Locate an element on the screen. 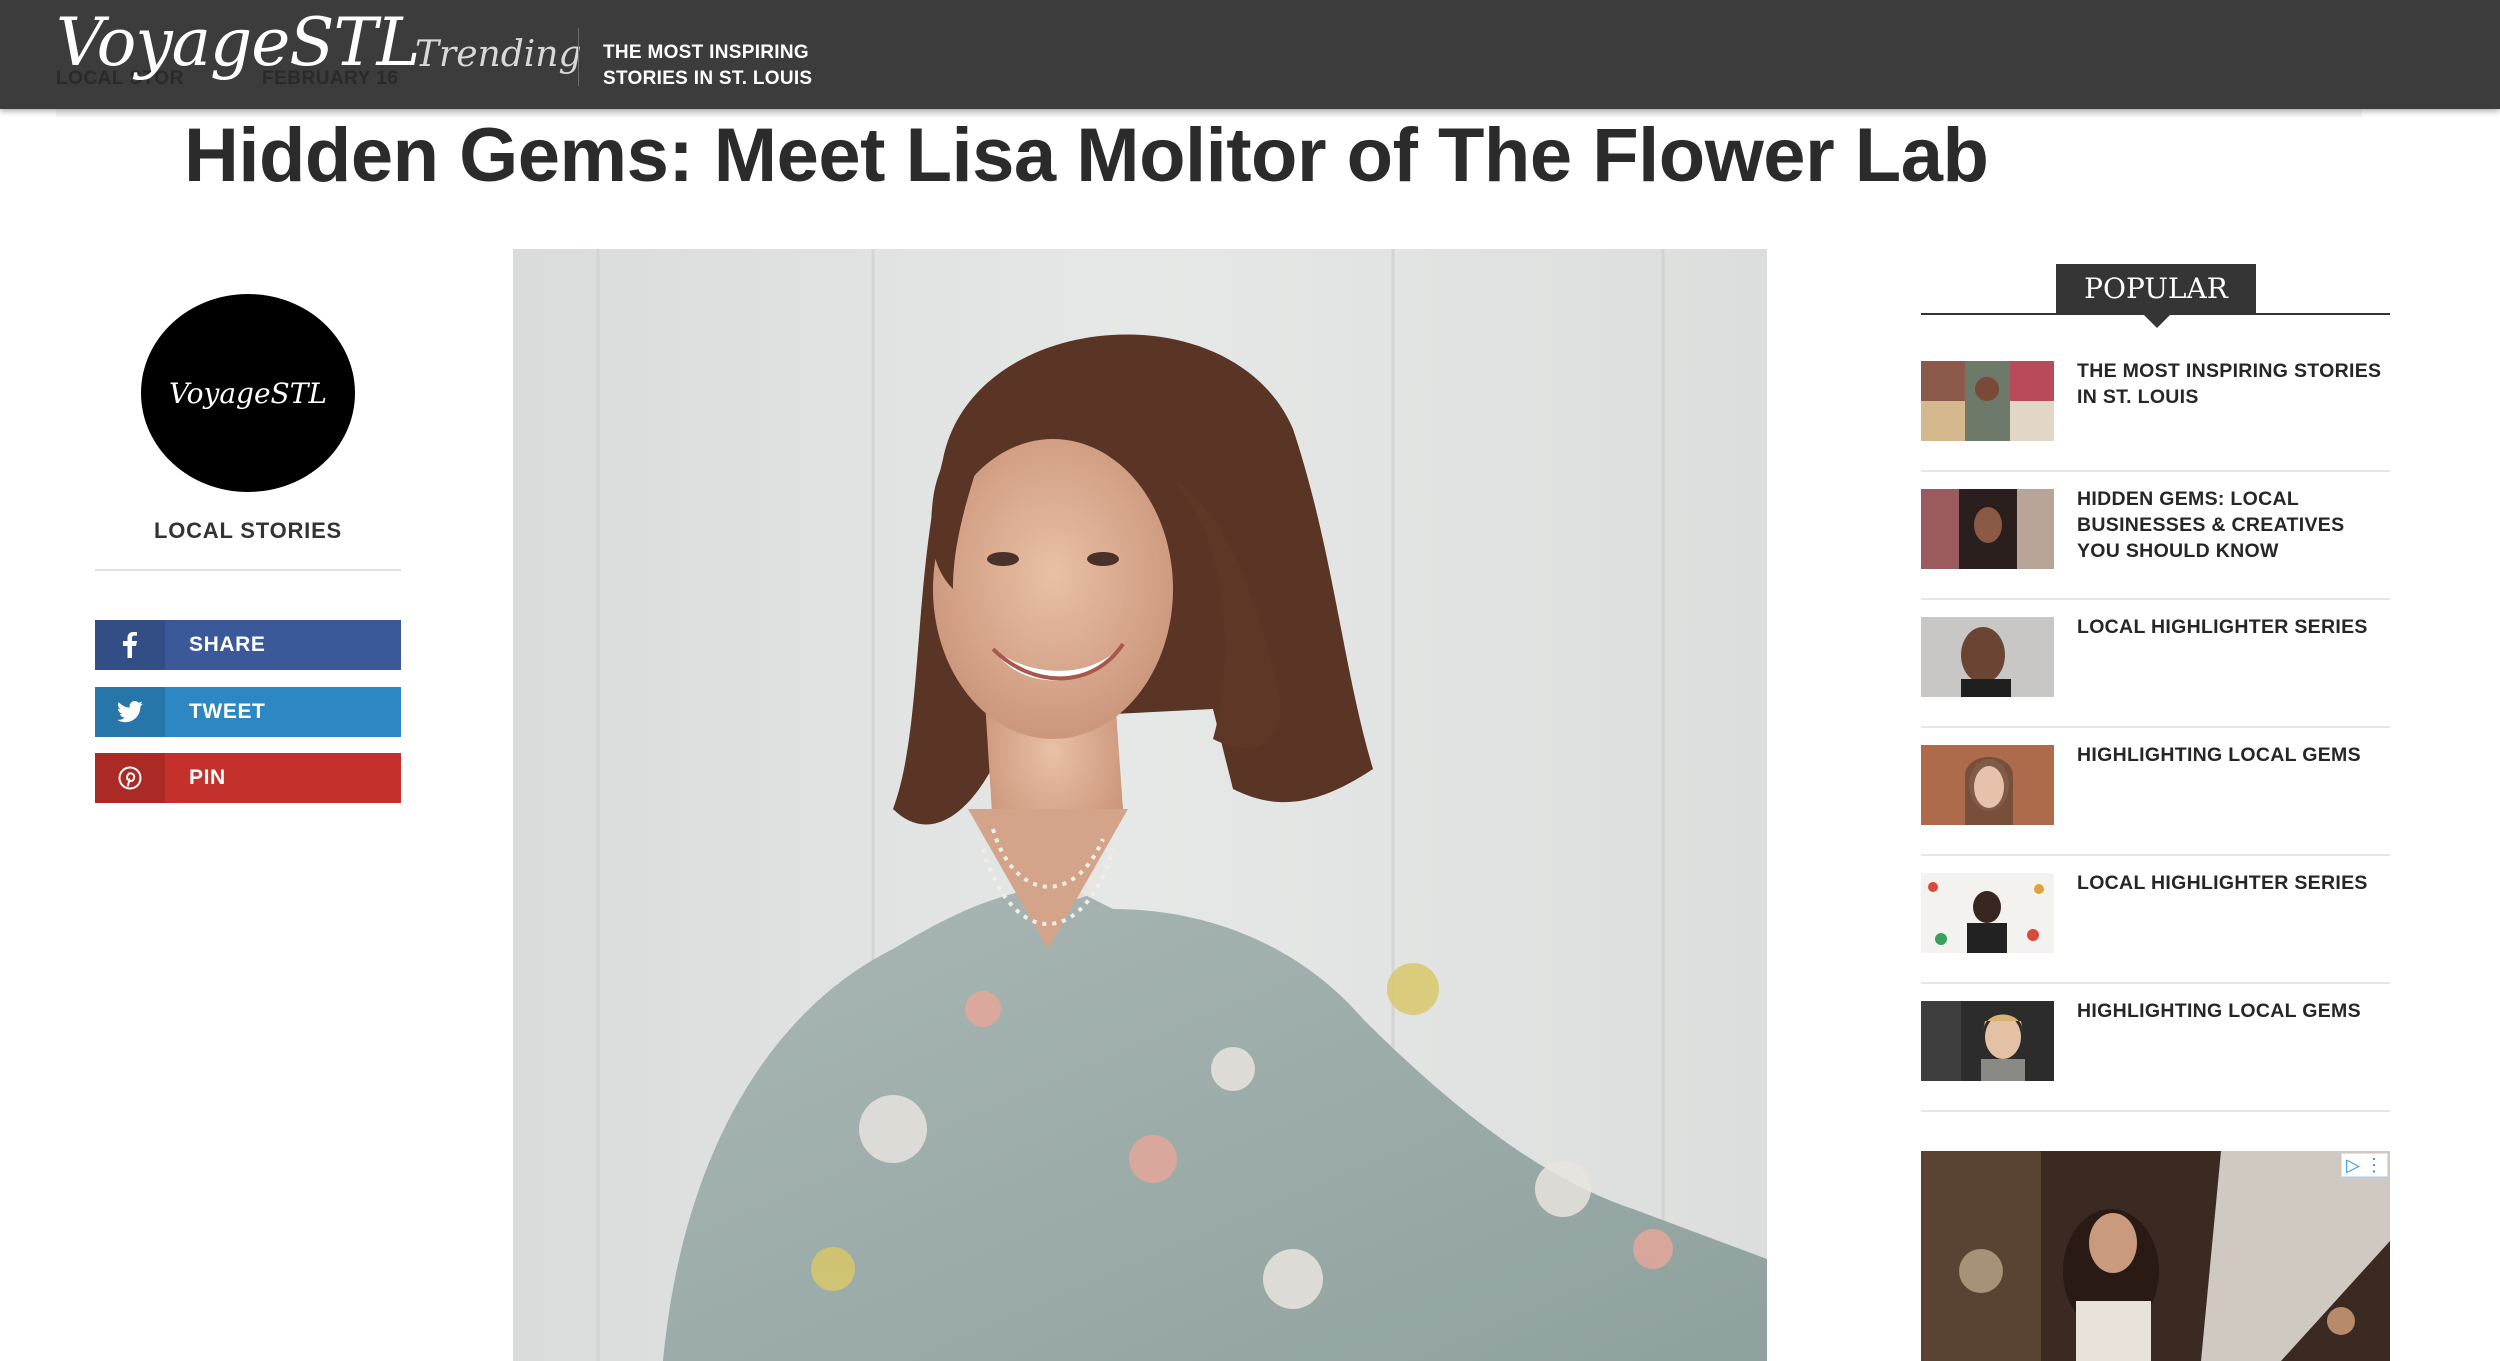 The image size is (2500, 1361). sidebar-advertisement: ▷ ⋮ is located at coordinates (2155, 1256).